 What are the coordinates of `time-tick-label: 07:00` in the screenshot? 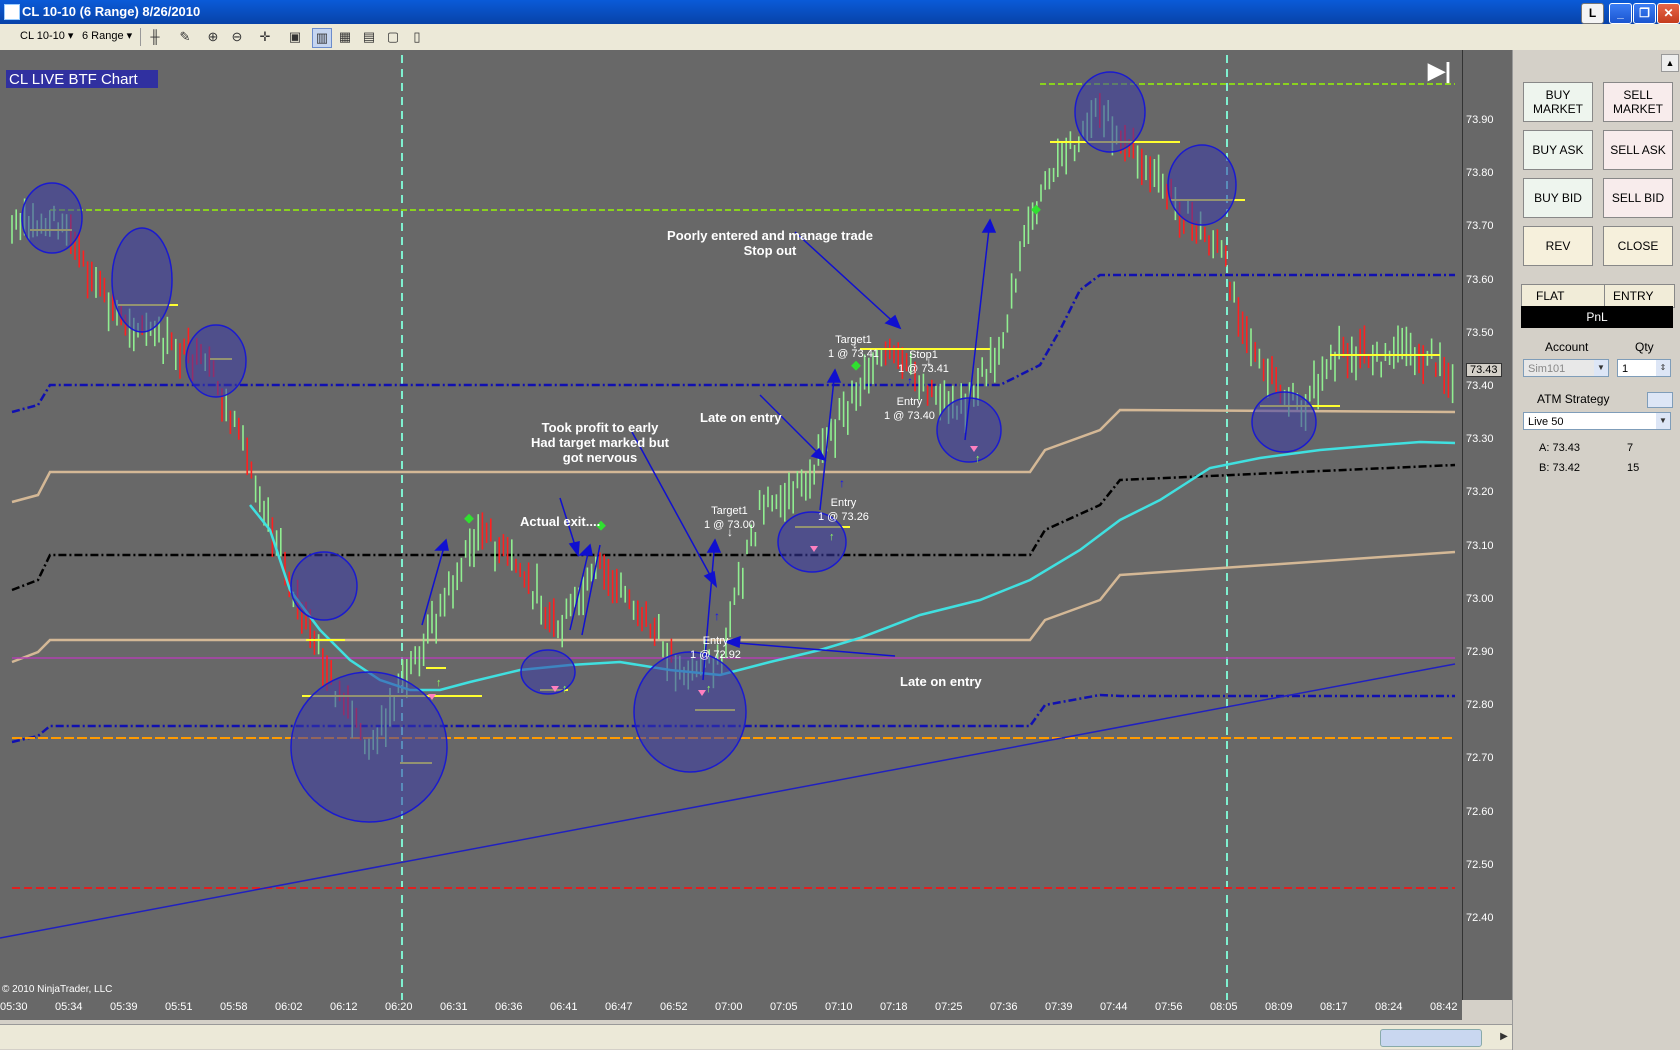 It's located at (729, 1007).